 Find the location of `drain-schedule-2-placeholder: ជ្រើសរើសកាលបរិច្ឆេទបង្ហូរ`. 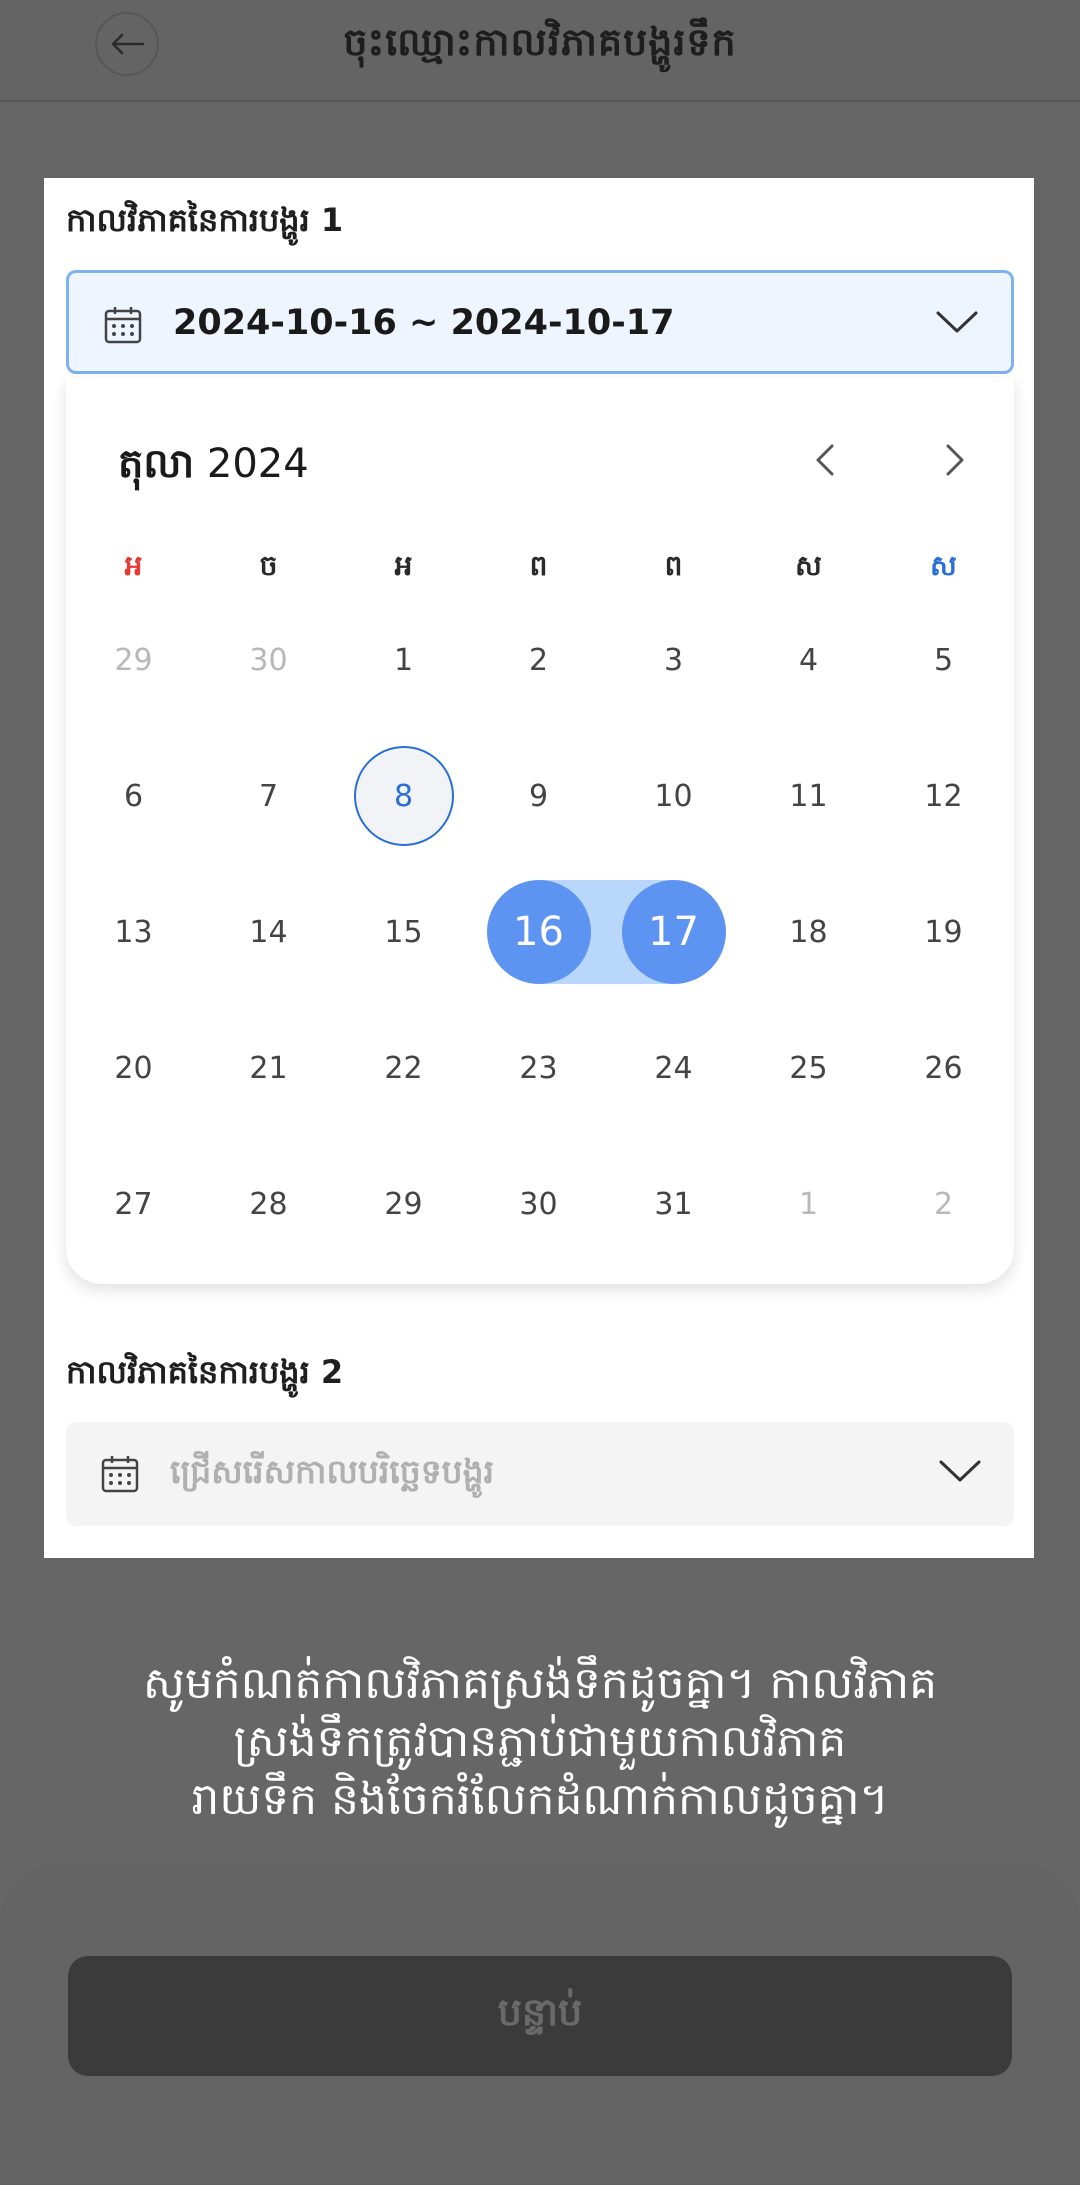

drain-schedule-2-placeholder: ជ្រើសរើសកាលបរិច្ឆេទបង្ហូរ is located at coordinates (332, 1471).